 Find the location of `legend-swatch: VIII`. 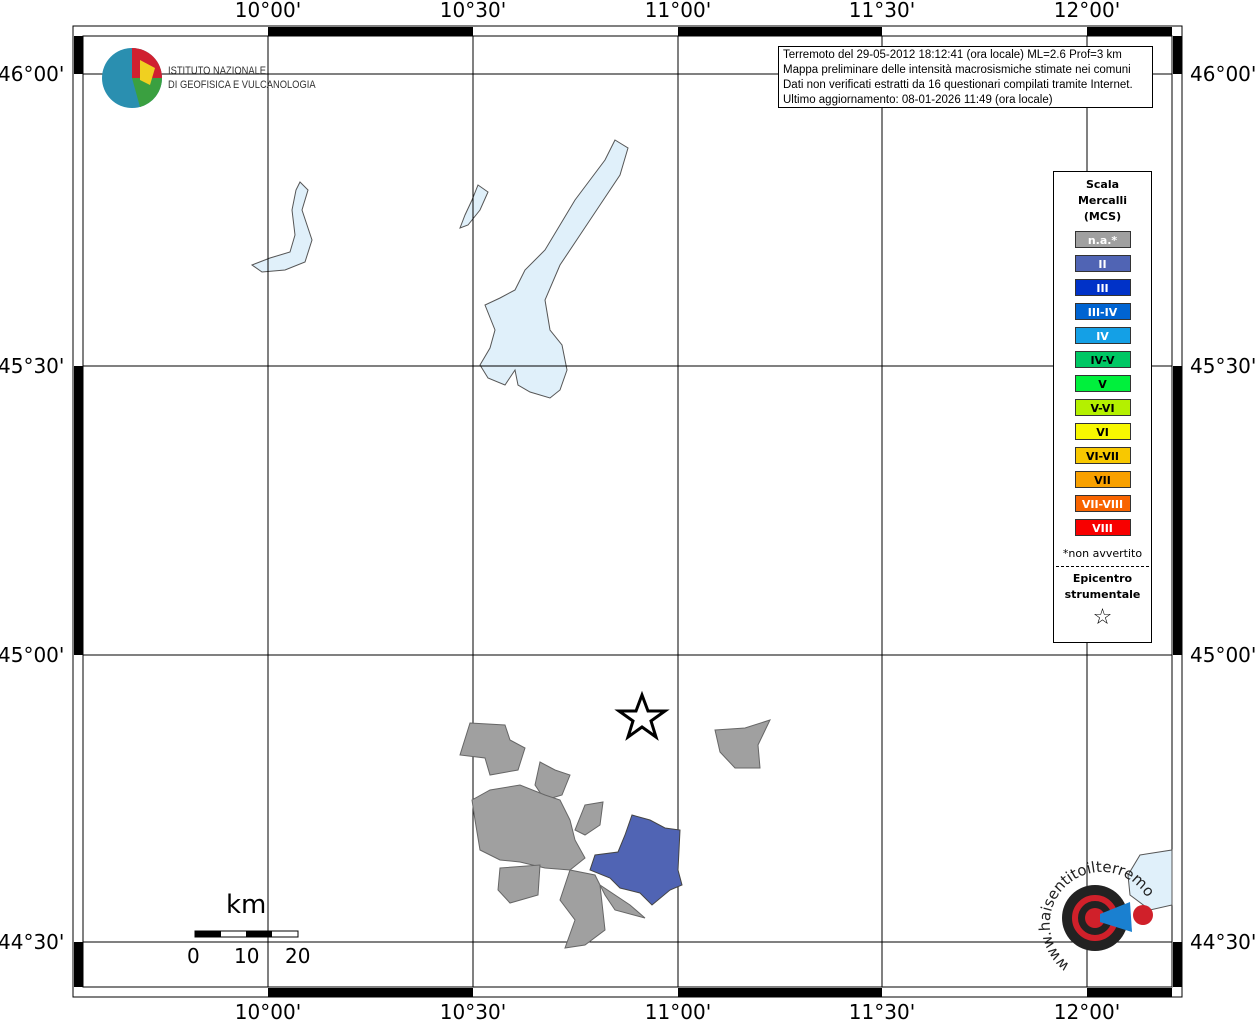

legend-swatch: VIII is located at coordinates (1102, 527).